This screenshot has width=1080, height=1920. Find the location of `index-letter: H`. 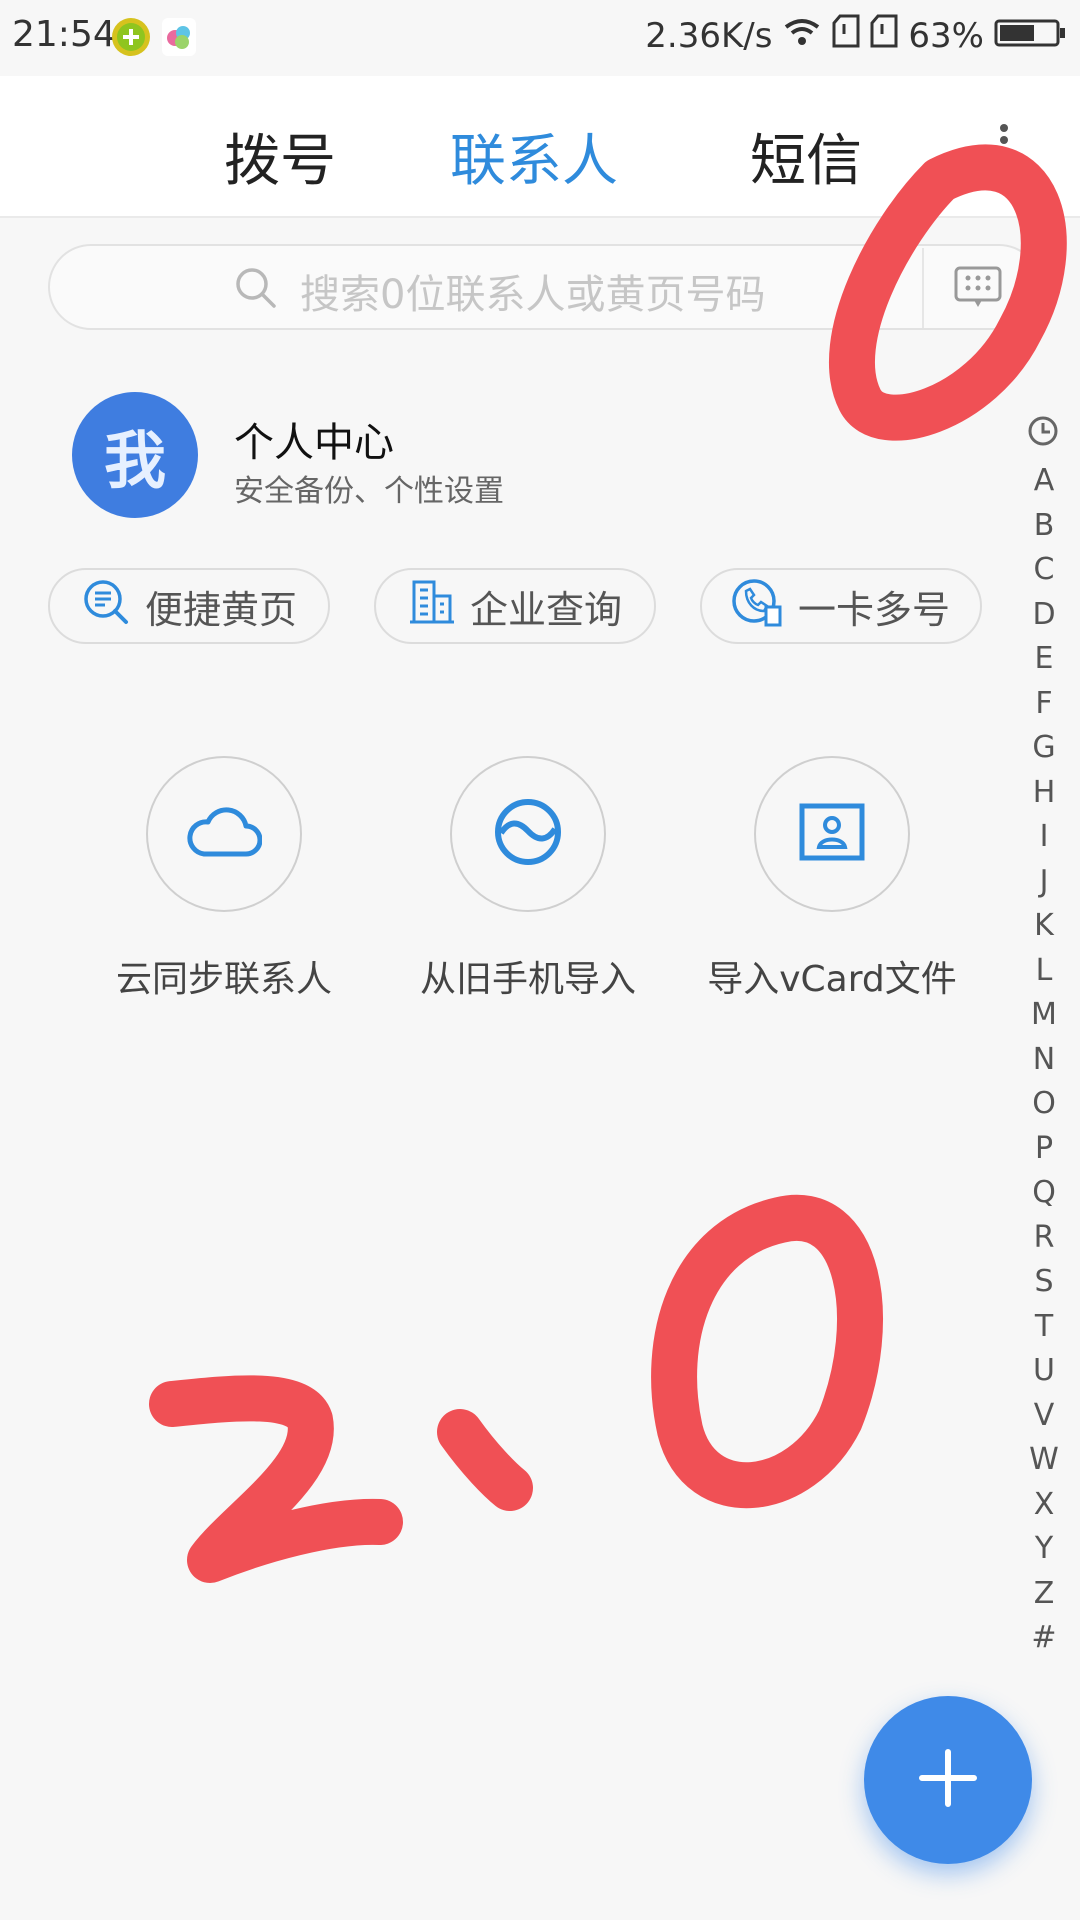

index-letter: H is located at coordinates (1044, 793).